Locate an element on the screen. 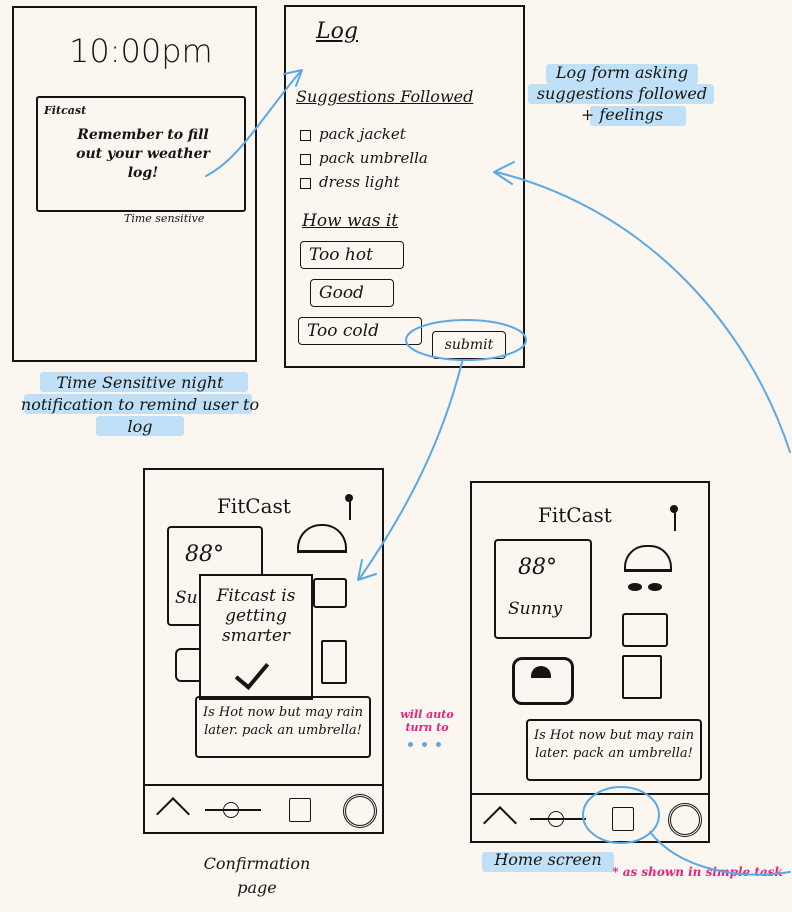 Image resolution: width=792 pixels, height=912 pixels. log-icon-highlight-circle is located at coordinates (621, 815).